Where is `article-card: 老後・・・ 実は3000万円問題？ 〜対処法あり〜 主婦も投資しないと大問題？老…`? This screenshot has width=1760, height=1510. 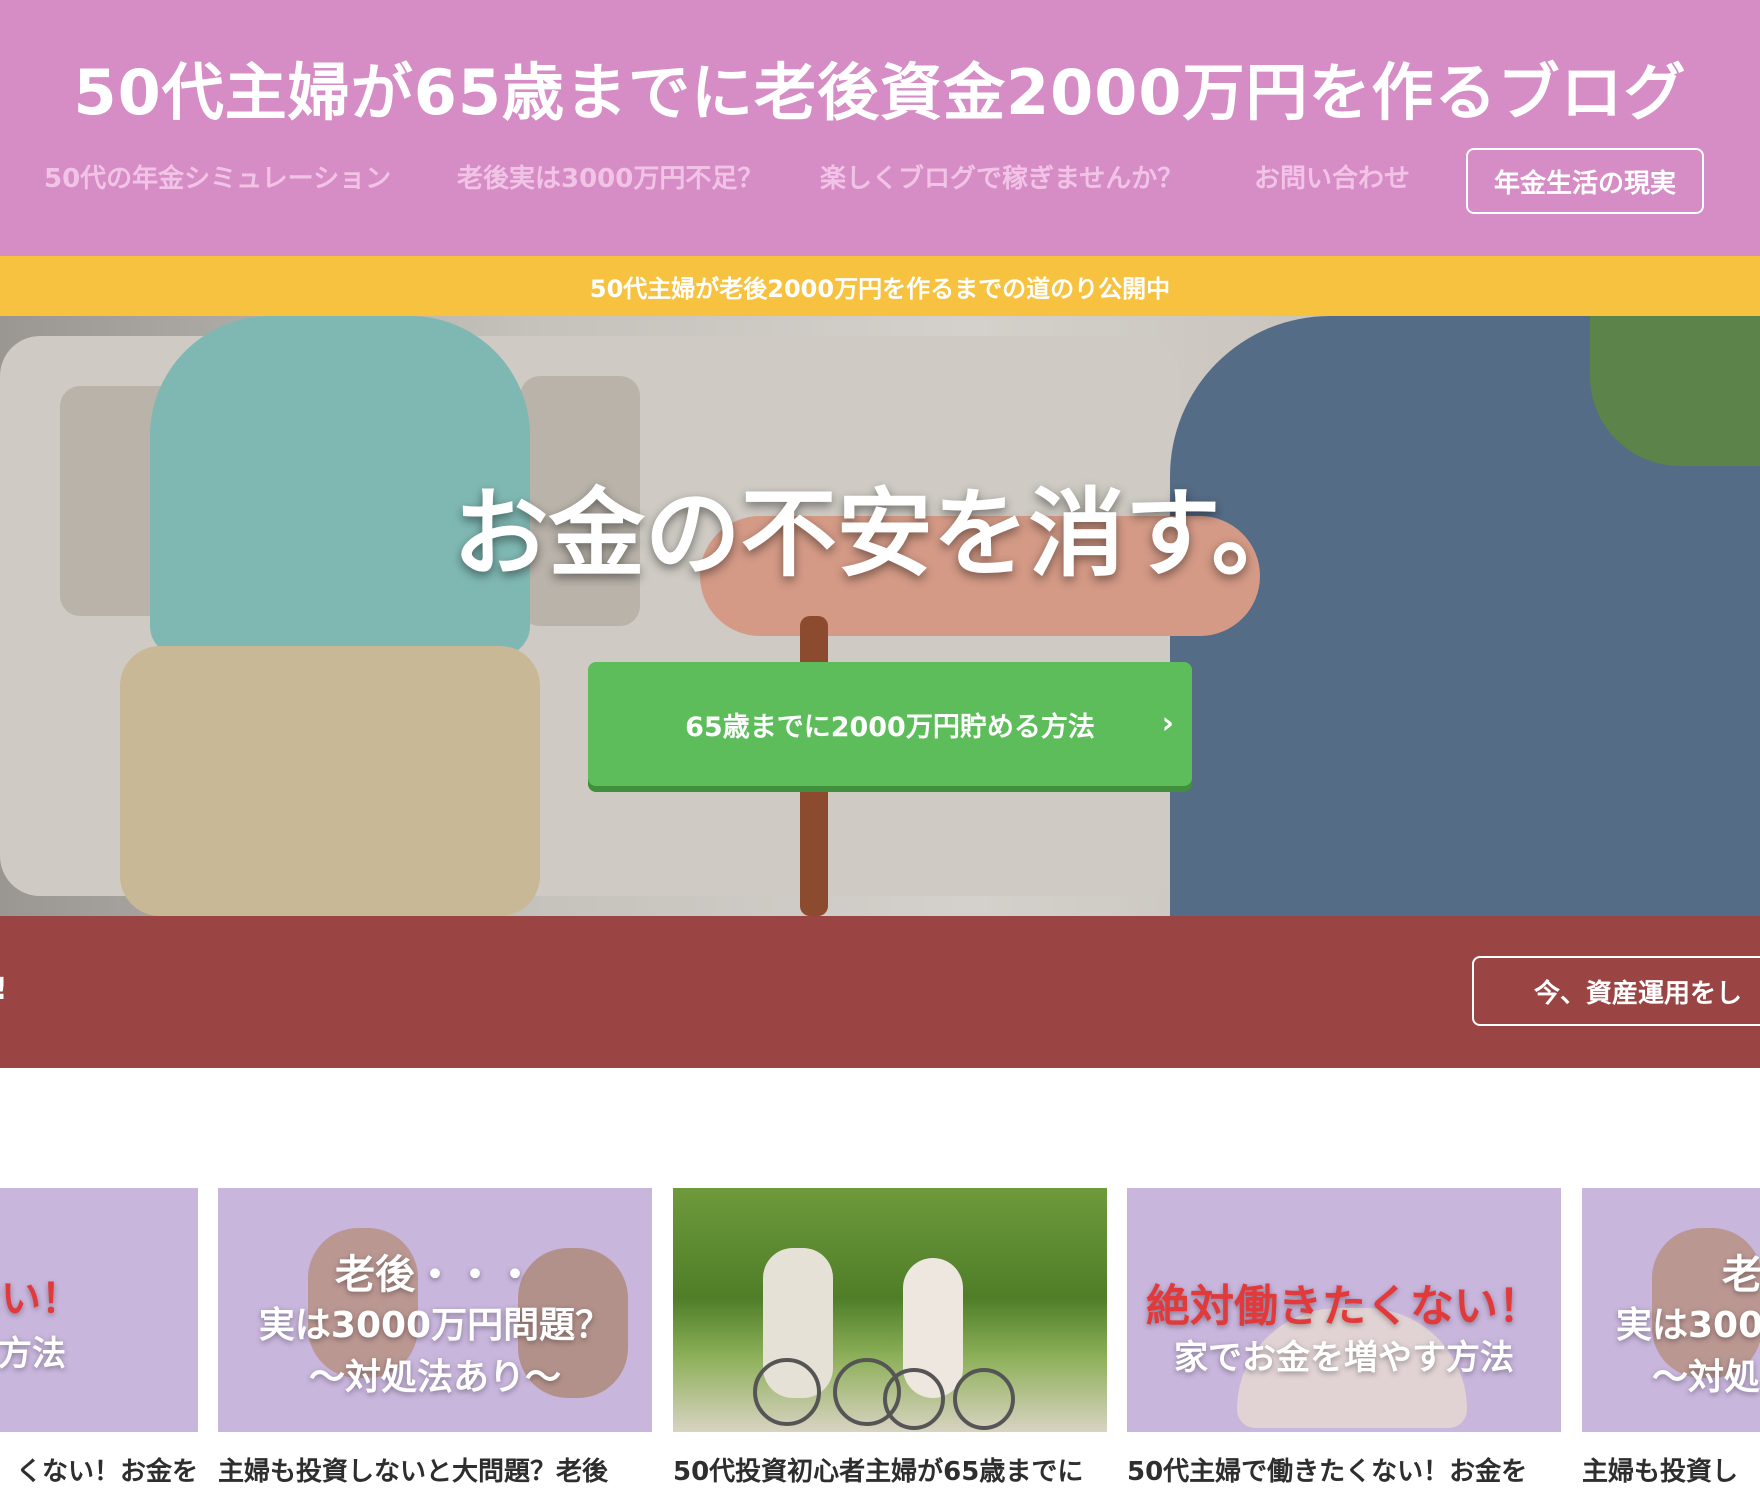 article-card: 老後・・・ 実は3000万円問題？ 〜対処法あり〜 主婦も投資しないと大問題？老… is located at coordinates (435, 1349).